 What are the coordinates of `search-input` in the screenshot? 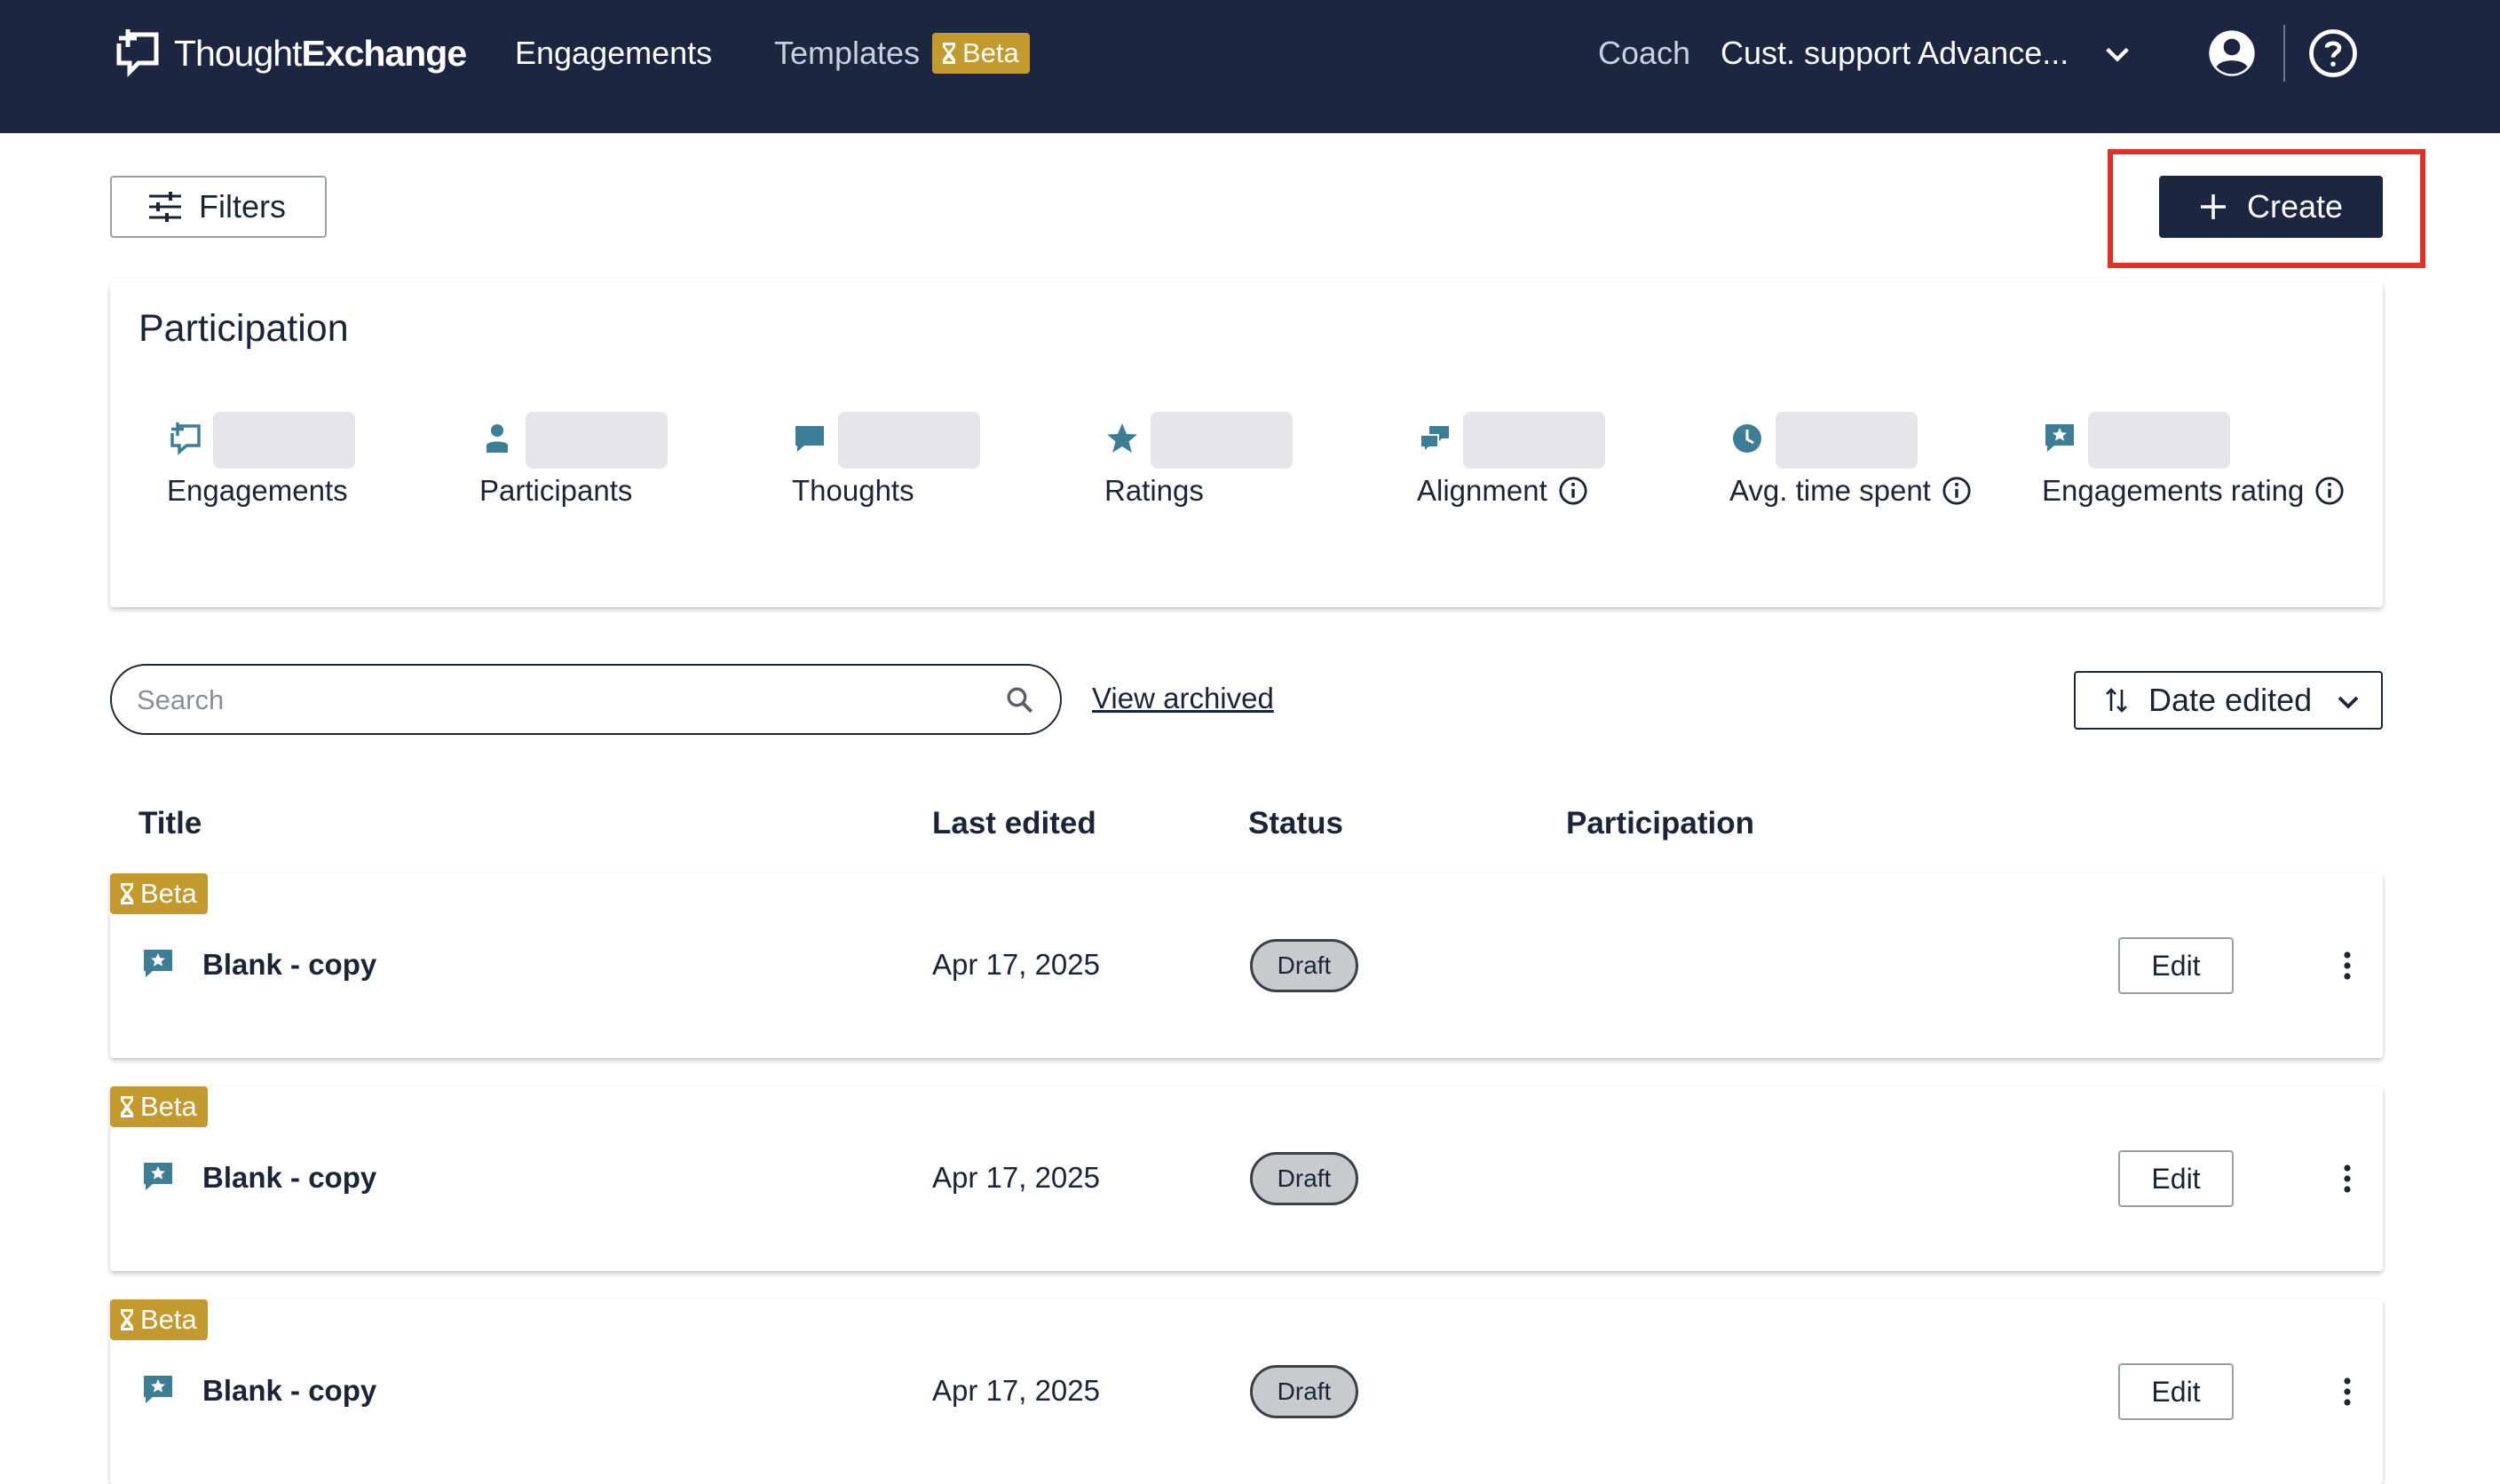 It's located at (563, 700).